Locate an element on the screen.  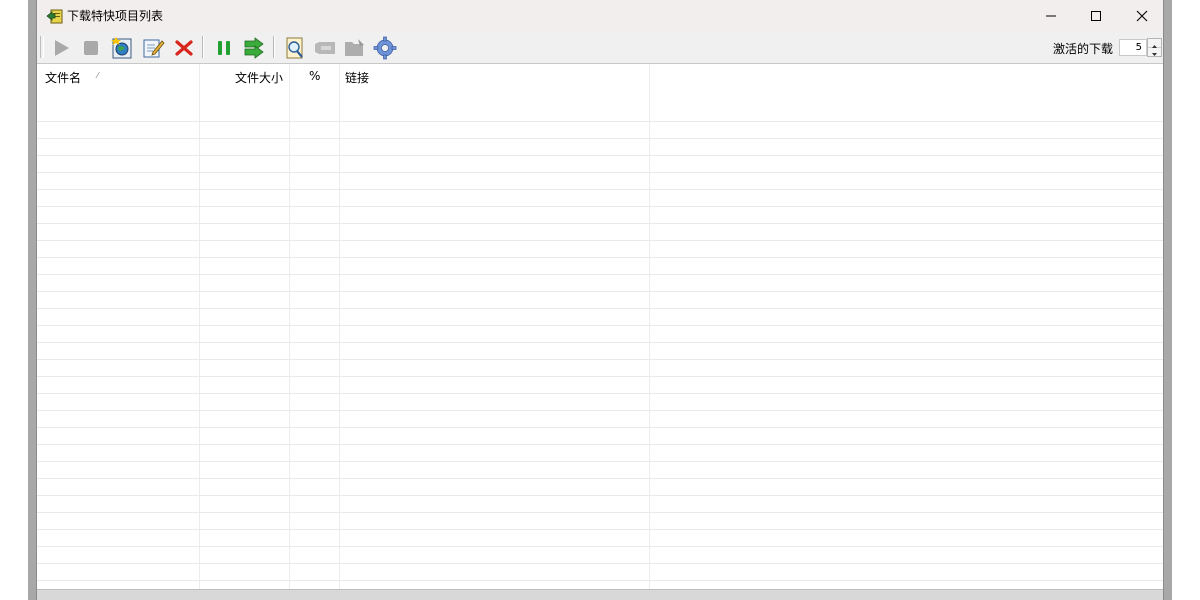
active-downloads-input: 5 is located at coordinates (1133, 47).